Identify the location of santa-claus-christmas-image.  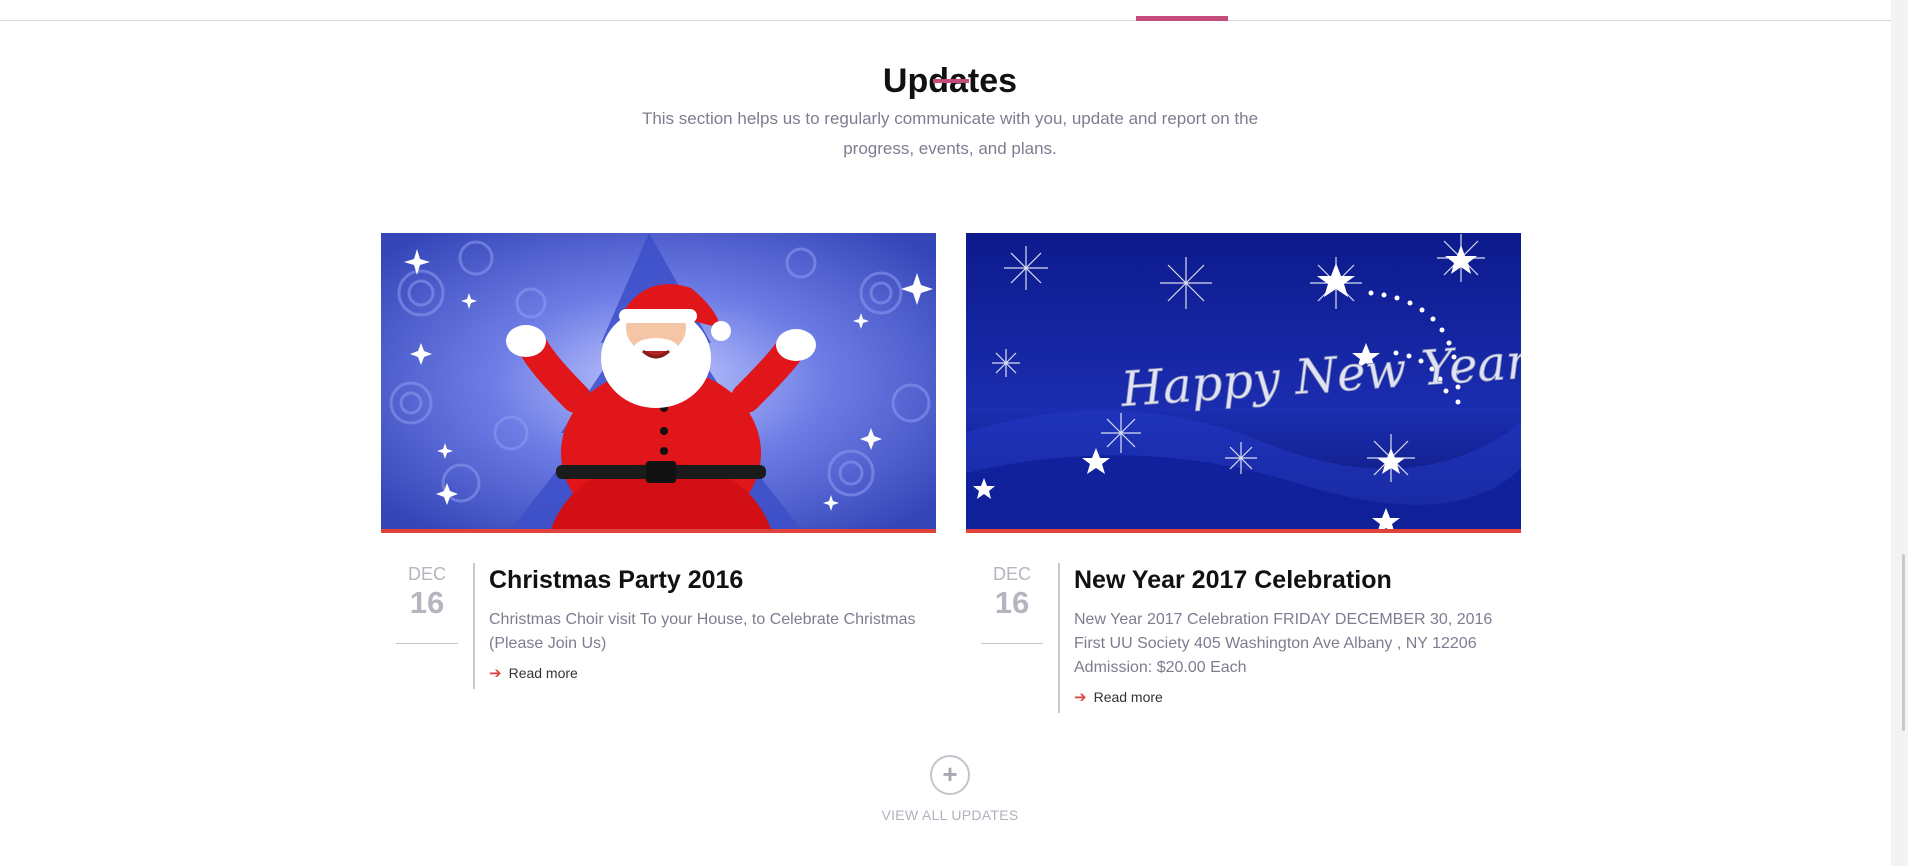
(658, 381).